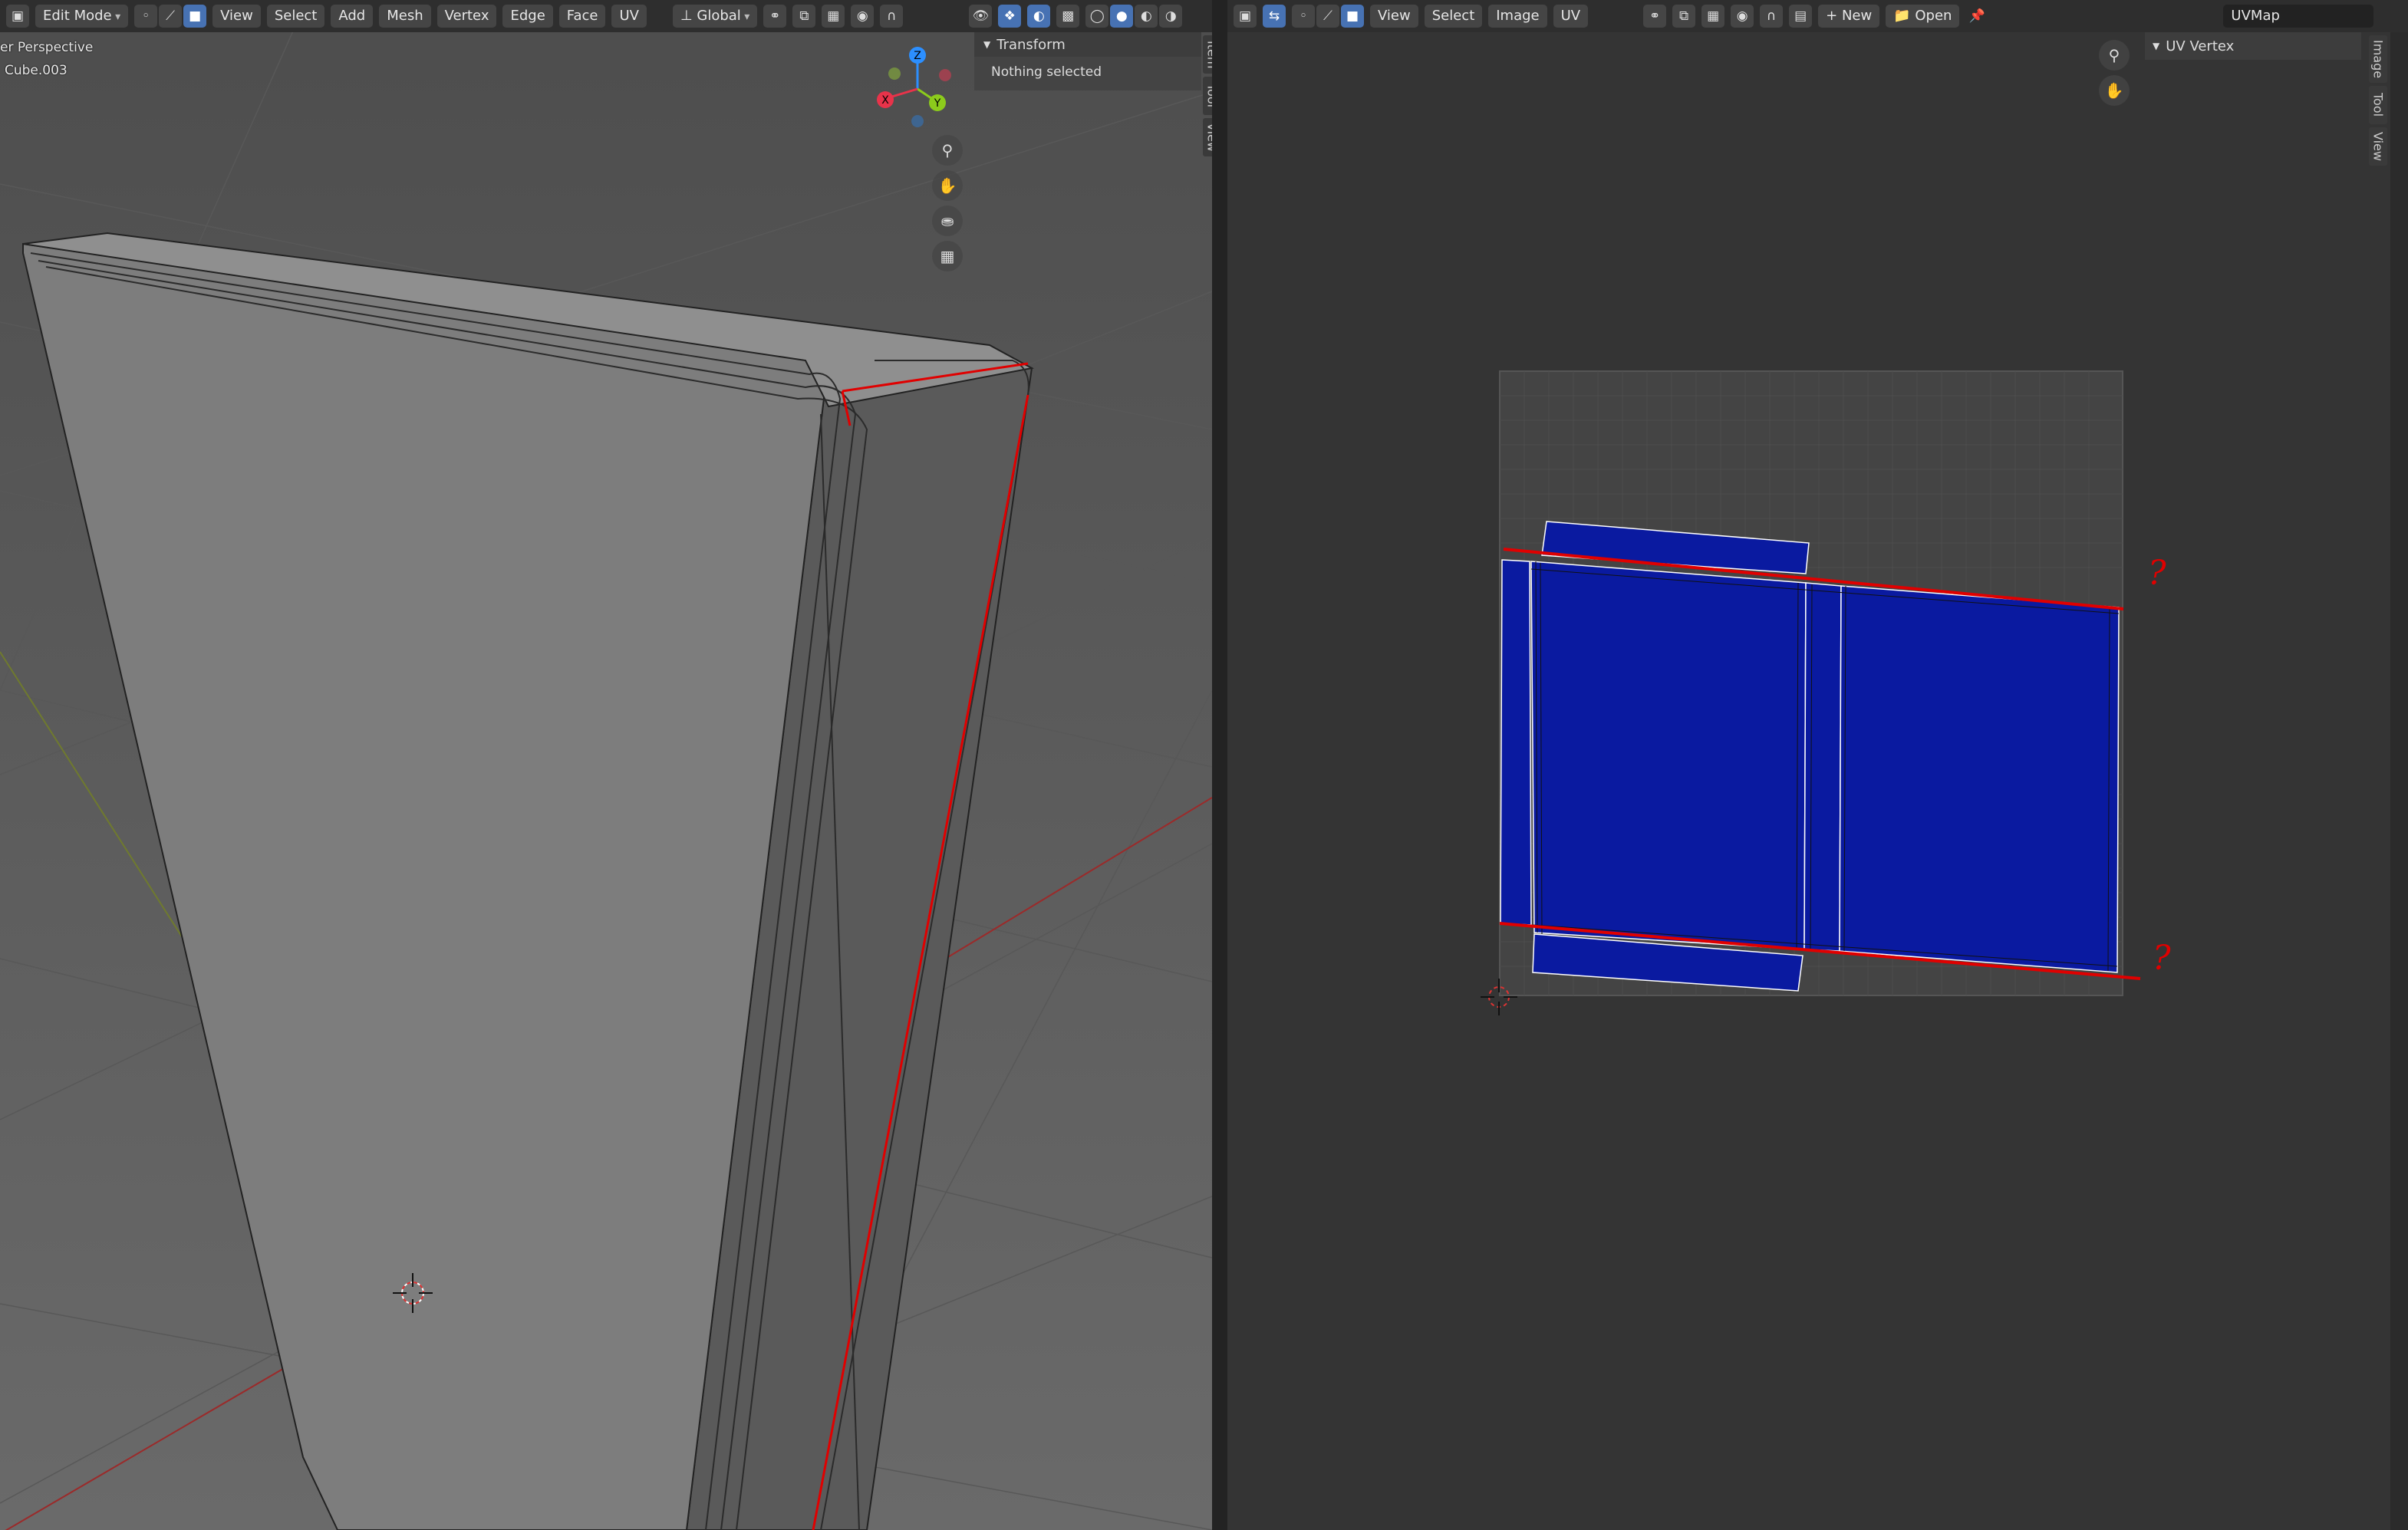 This screenshot has height=1530, width=2408. Describe the element at coordinates (47, 47) in the screenshot. I see `view-name: er Perspective` at that location.